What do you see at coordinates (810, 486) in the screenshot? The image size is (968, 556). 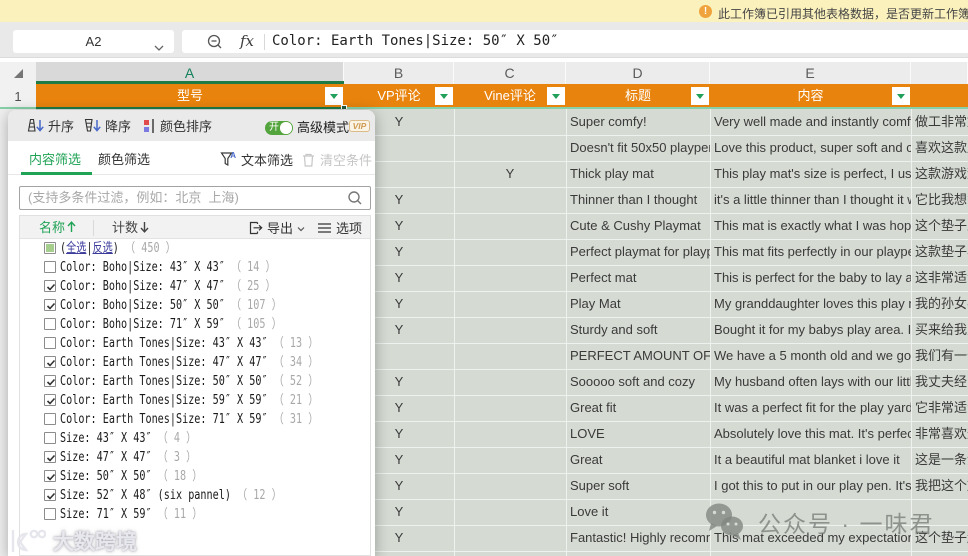 I see `cell-E16: I got this to put in our play pen. It's` at bounding box center [810, 486].